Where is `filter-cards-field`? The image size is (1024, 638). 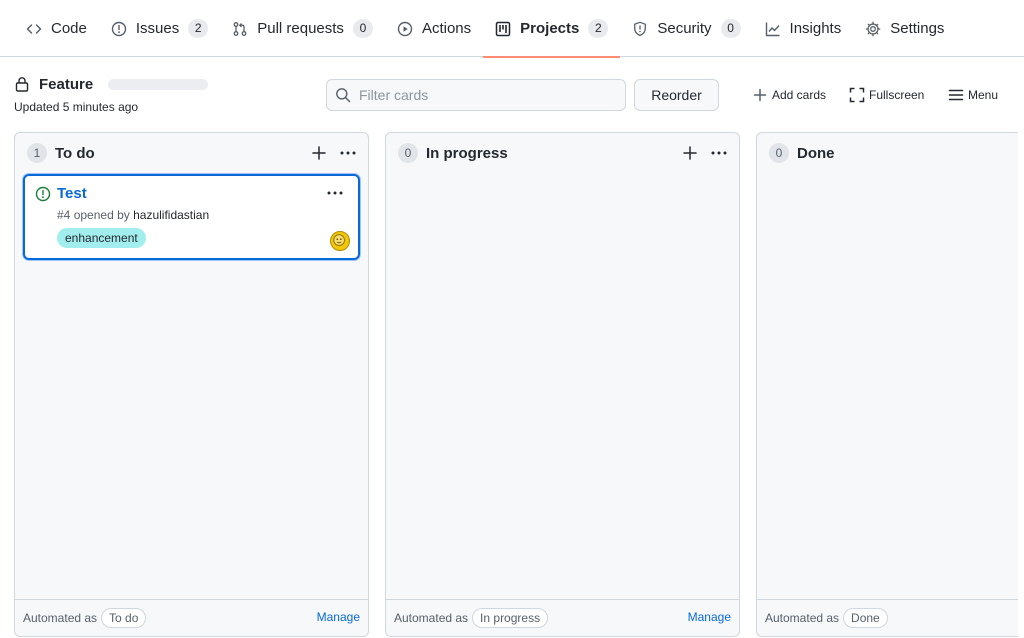 filter-cards-field is located at coordinates (476, 95).